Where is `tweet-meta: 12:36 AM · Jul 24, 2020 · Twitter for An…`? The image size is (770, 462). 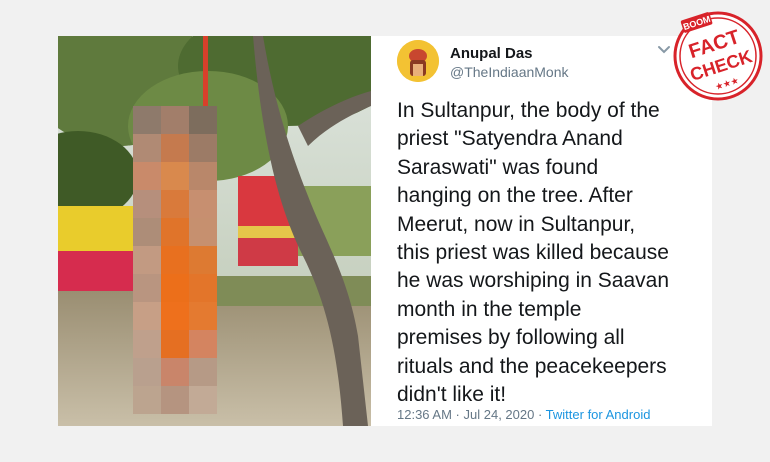
tweet-meta: 12:36 AM · Jul 24, 2020 · Twitter for An… is located at coordinates (523, 414).